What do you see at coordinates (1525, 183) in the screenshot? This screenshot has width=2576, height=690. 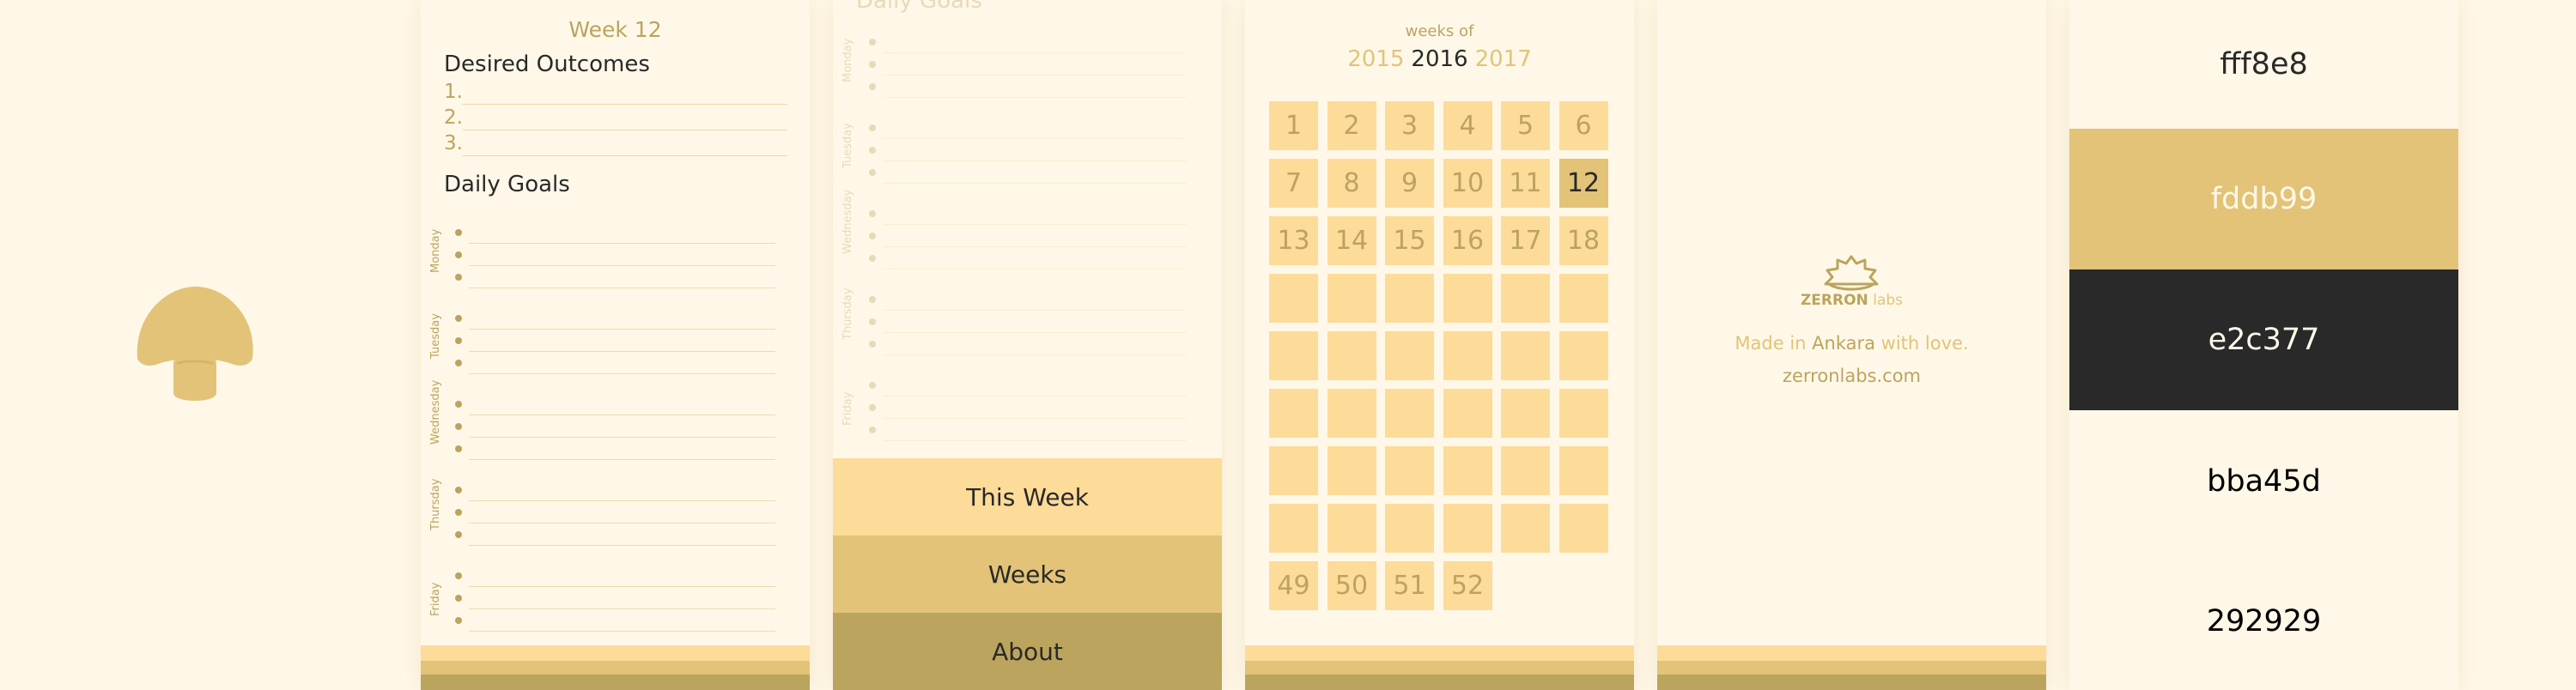 I see `week-cell-11: 11` at bounding box center [1525, 183].